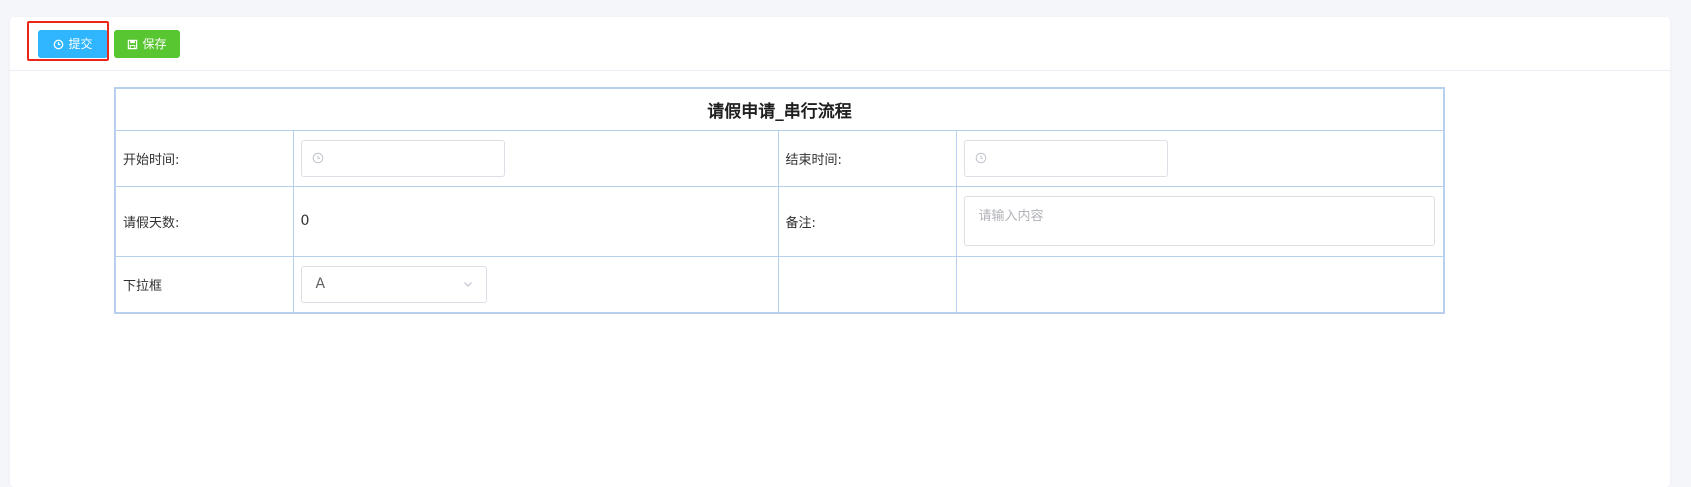  What do you see at coordinates (535, 221) in the screenshot?
I see `days-value: 0` at bounding box center [535, 221].